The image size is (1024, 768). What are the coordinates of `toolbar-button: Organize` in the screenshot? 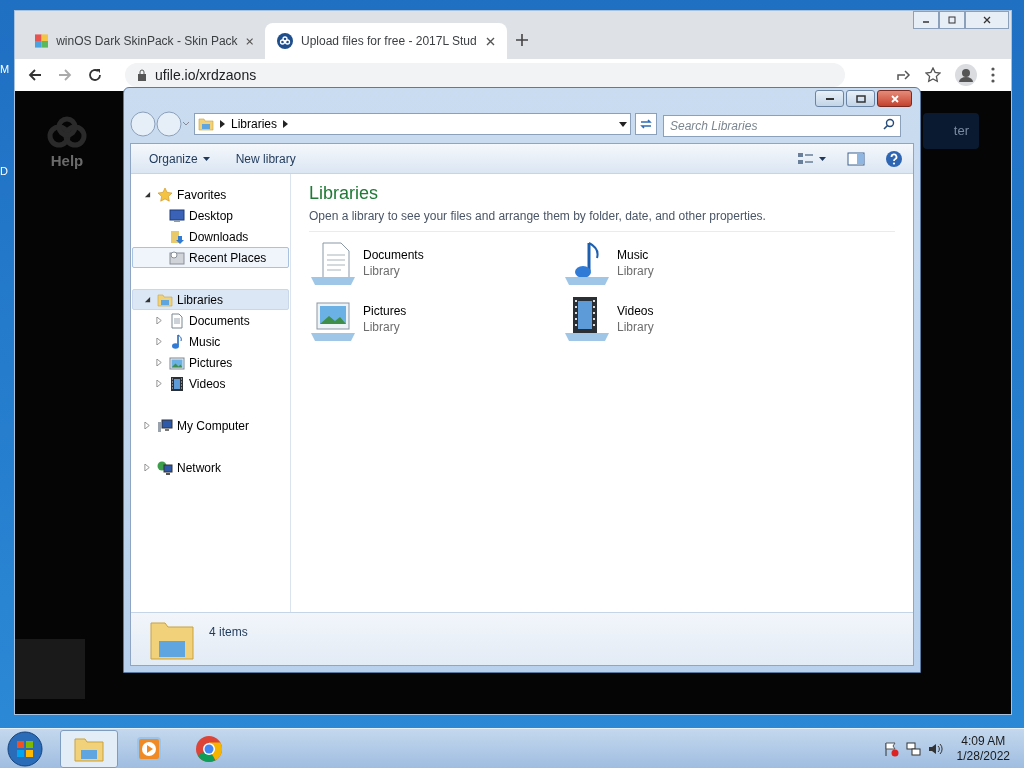 It's located at (179, 158).